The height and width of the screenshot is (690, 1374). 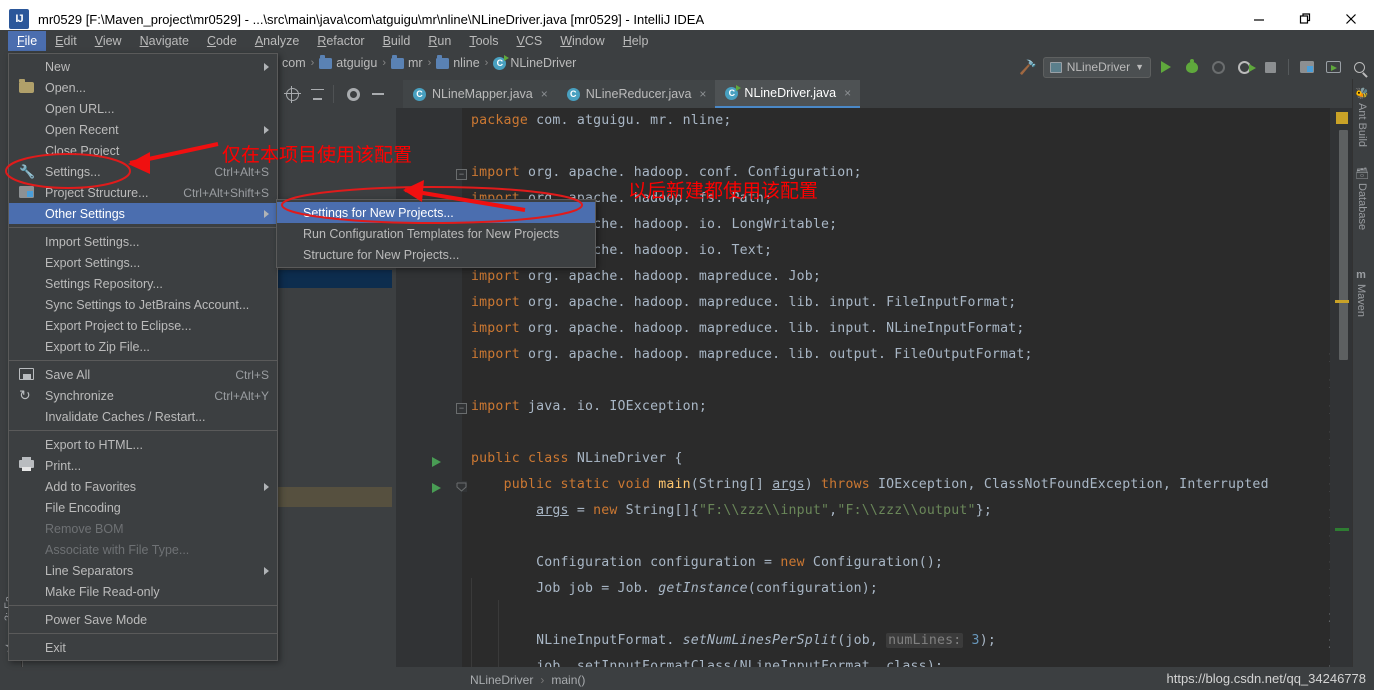 What do you see at coordinates (277, 41) in the screenshot?
I see `menubar-item-analyze: Analyze` at bounding box center [277, 41].